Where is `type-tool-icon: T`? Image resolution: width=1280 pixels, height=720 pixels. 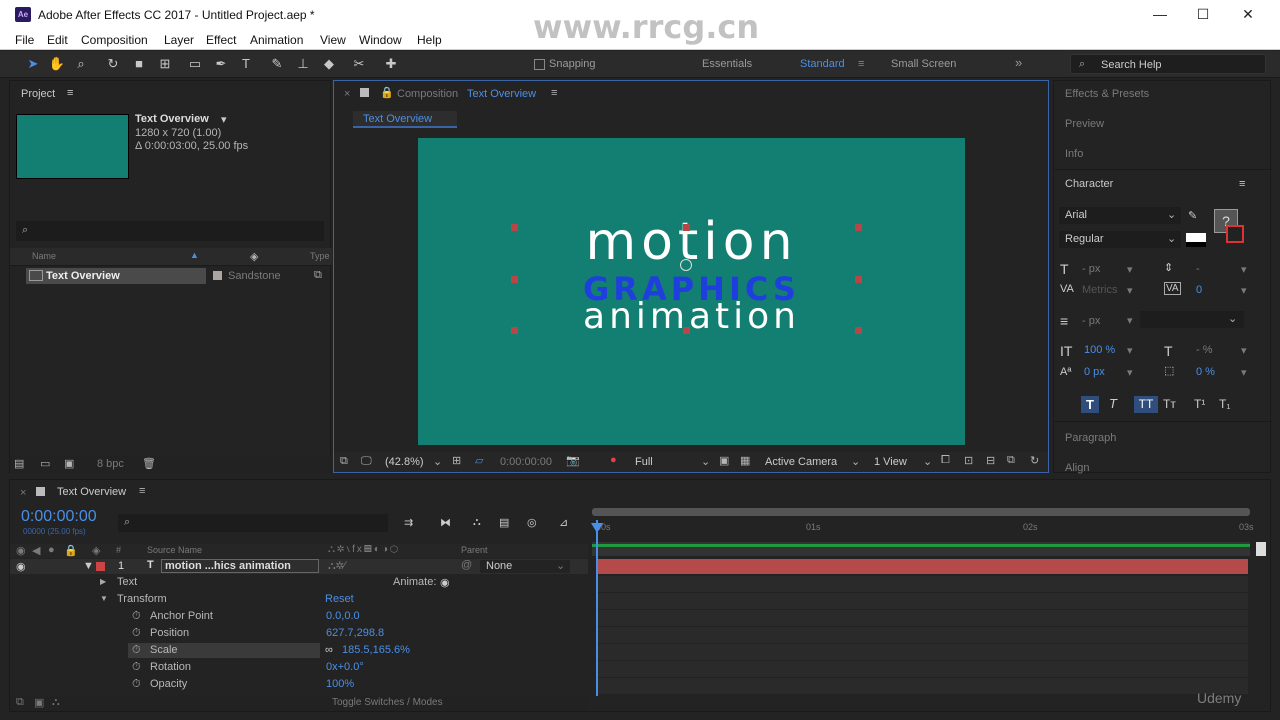 type-tool-icon: T is located at coordinates (246, 64).